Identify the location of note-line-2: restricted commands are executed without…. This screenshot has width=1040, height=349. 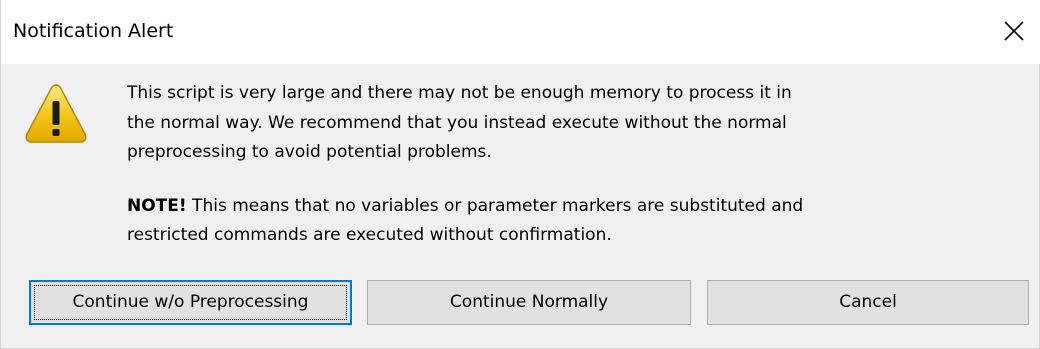
(369, 235).